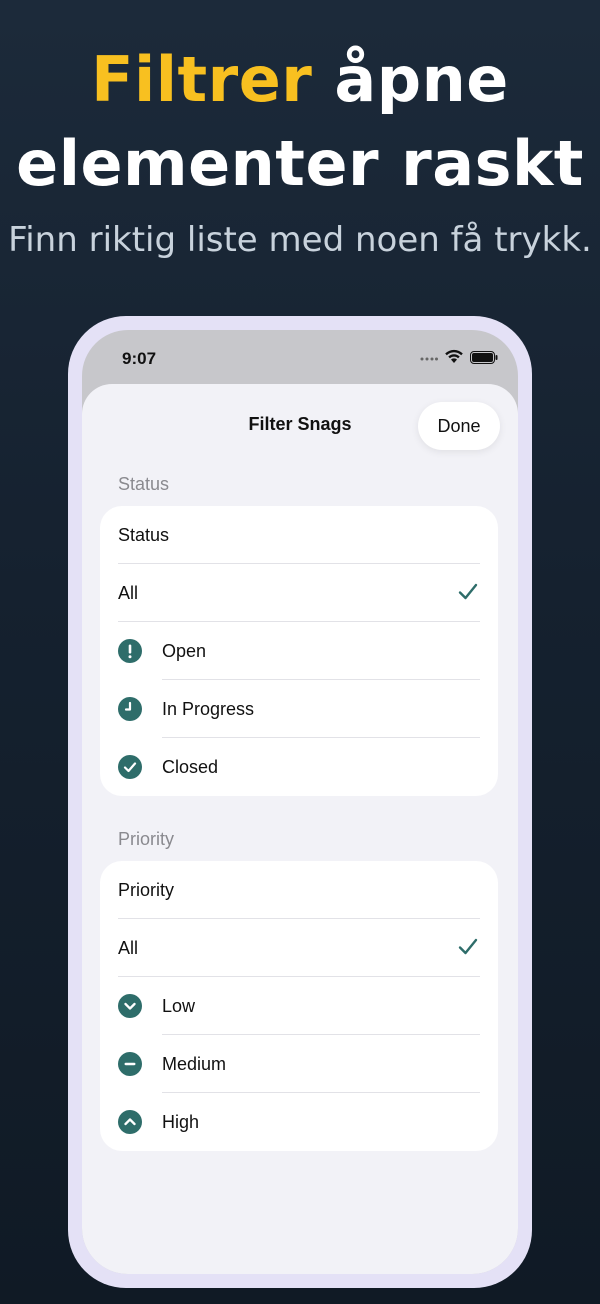 The image size is (600, 1304). Describe the element at coordinates (459, 426) in the screenshot. I see `done-button: Done` at that location.